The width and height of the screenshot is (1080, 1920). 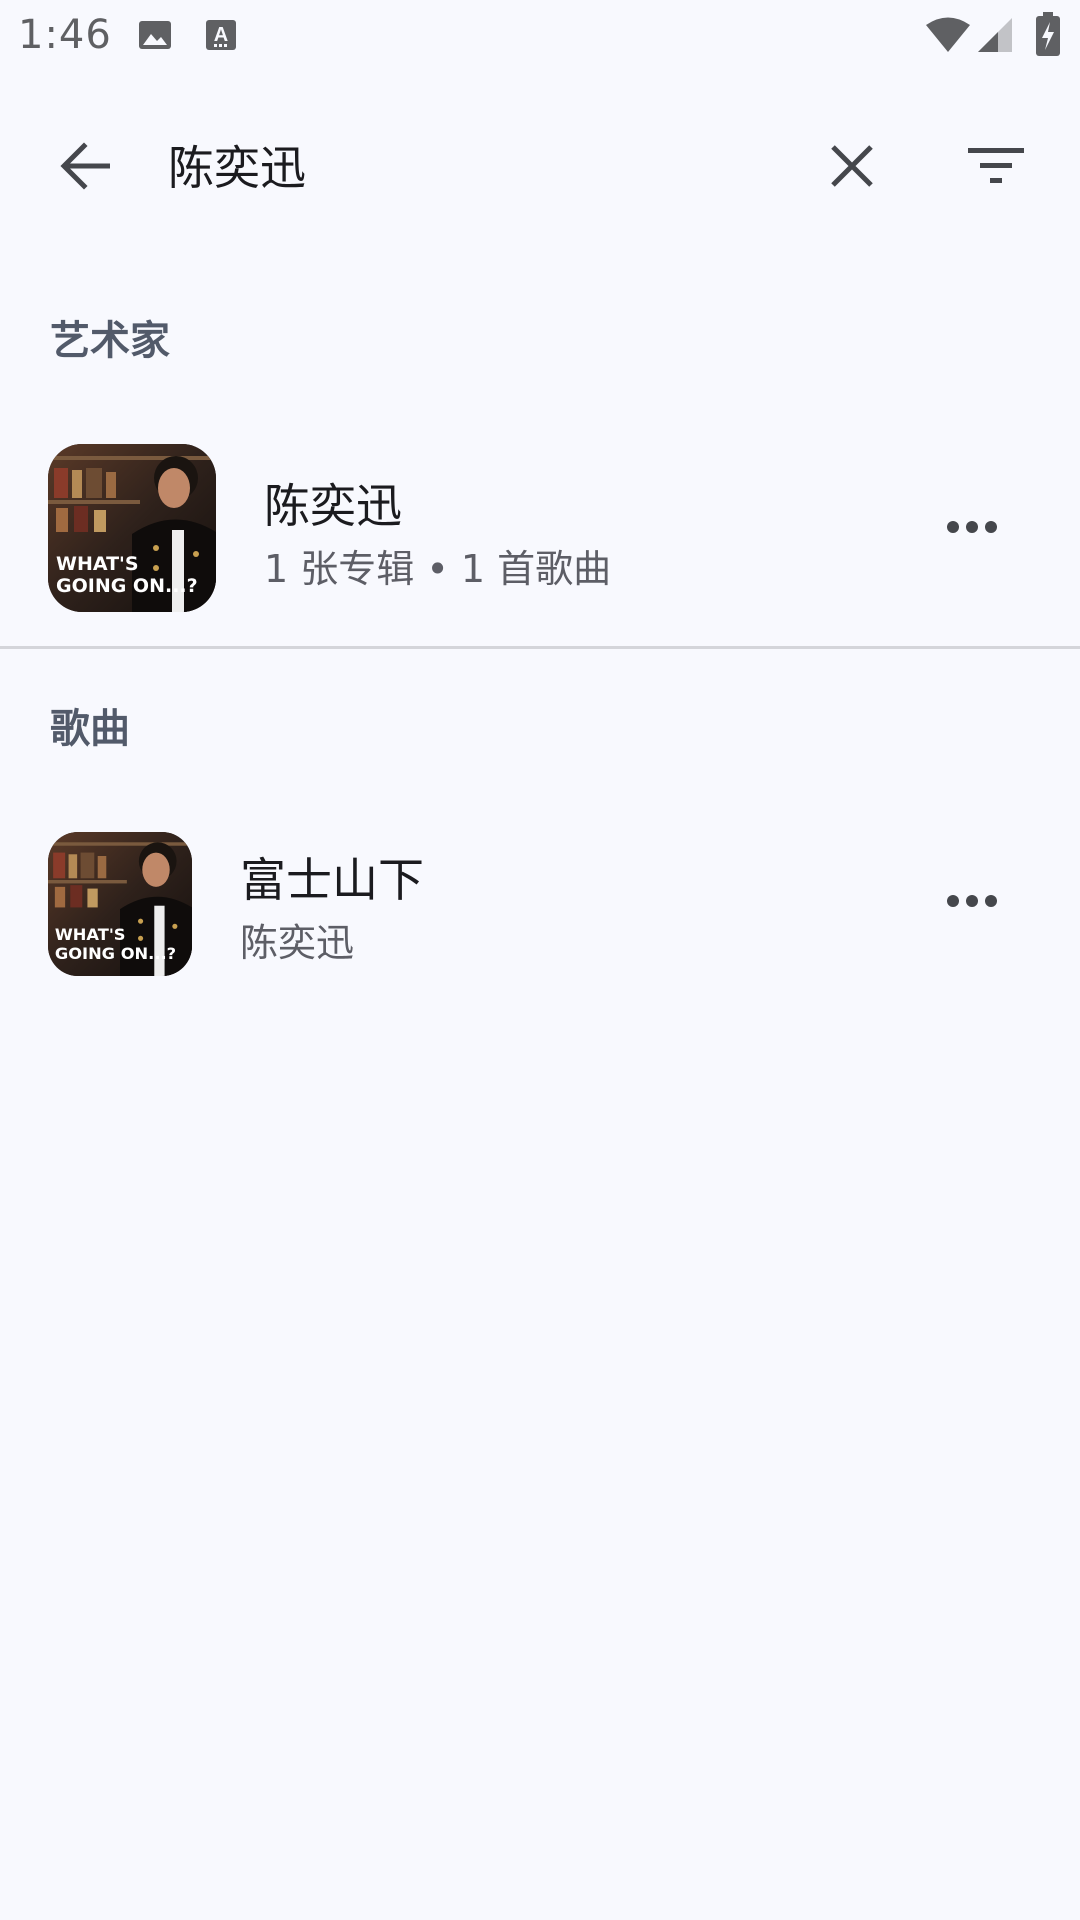 I want to click on artist-stats: 1 张专辑 • 1 首歌曲, so click(x=438, y=569).